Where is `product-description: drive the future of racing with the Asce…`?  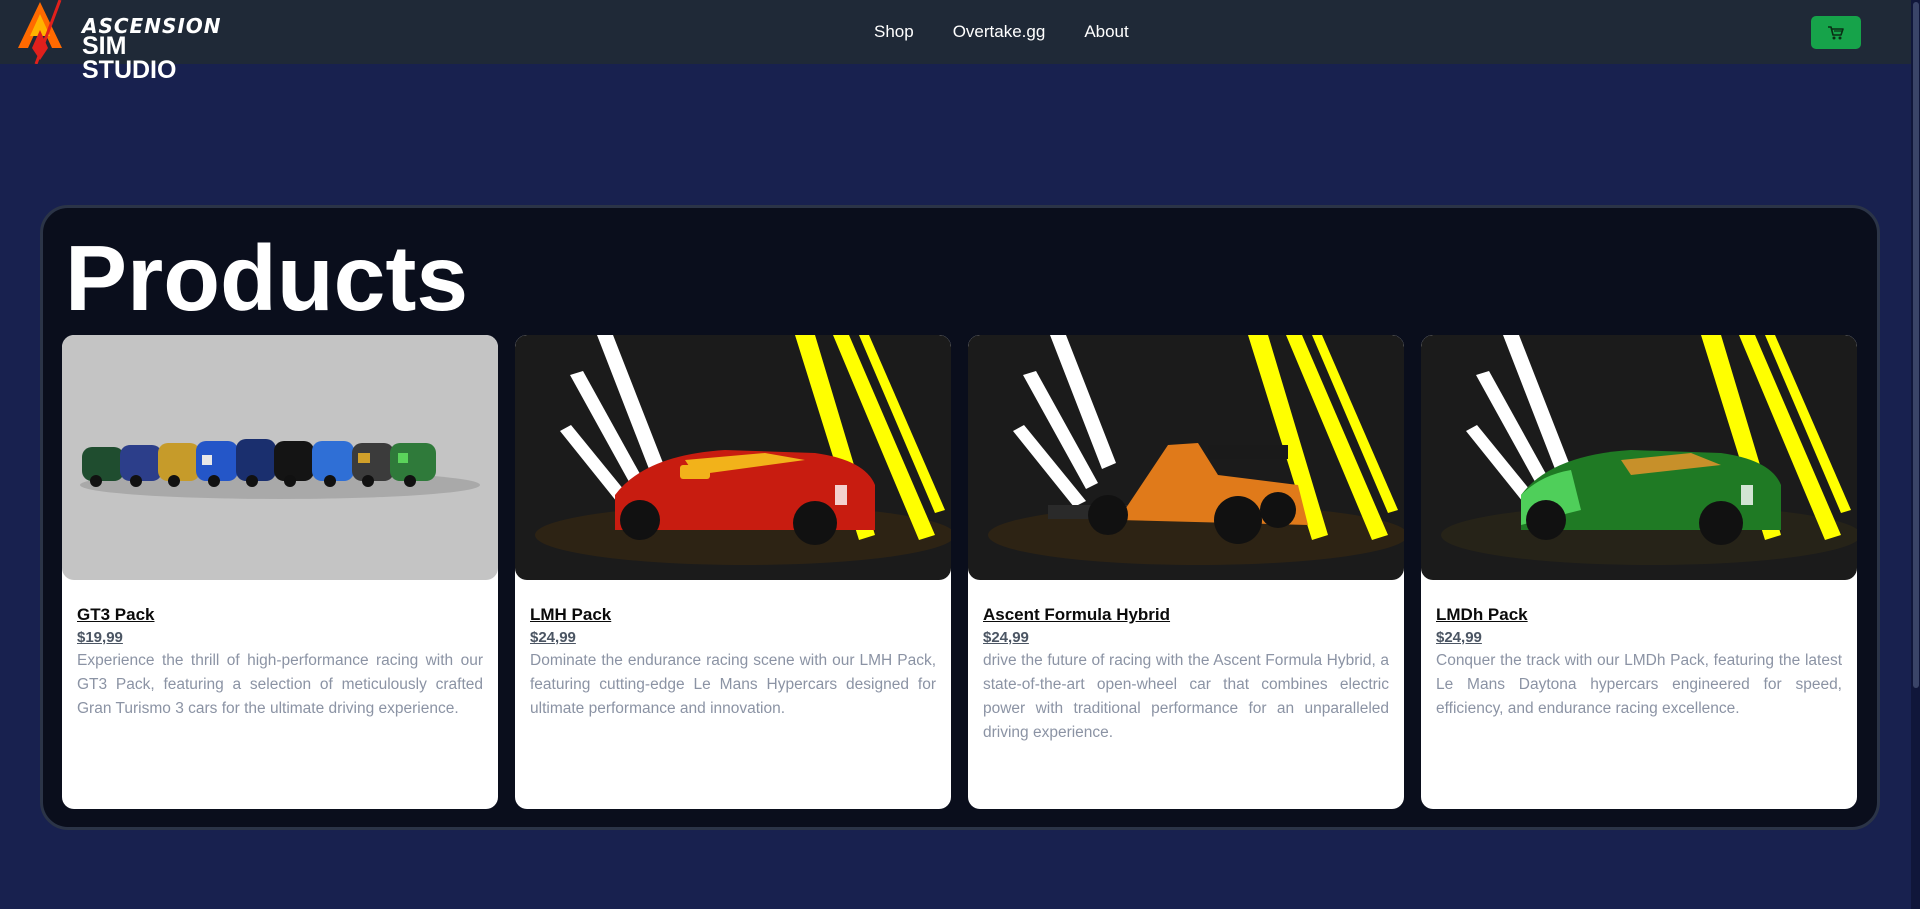 product-description: drive the future of racing with the Asce… is located at coordinates (1186, 696).